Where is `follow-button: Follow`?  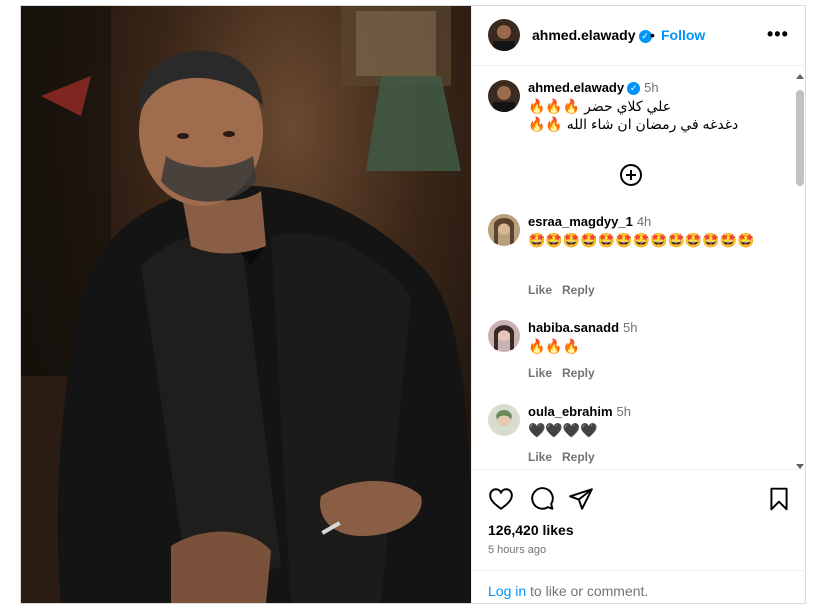 follow-button: Follow is located at coordinates (683, 35).